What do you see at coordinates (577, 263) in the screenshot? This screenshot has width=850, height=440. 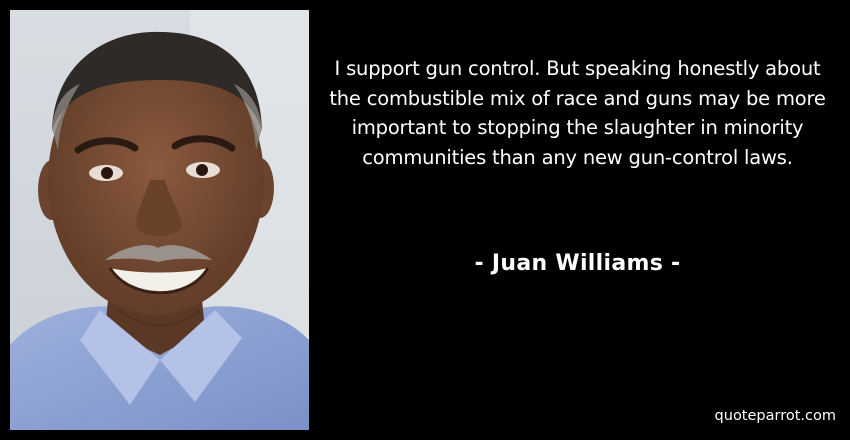 I see `quote-author: - Juan Williams -` at bounding box center [577, 263].